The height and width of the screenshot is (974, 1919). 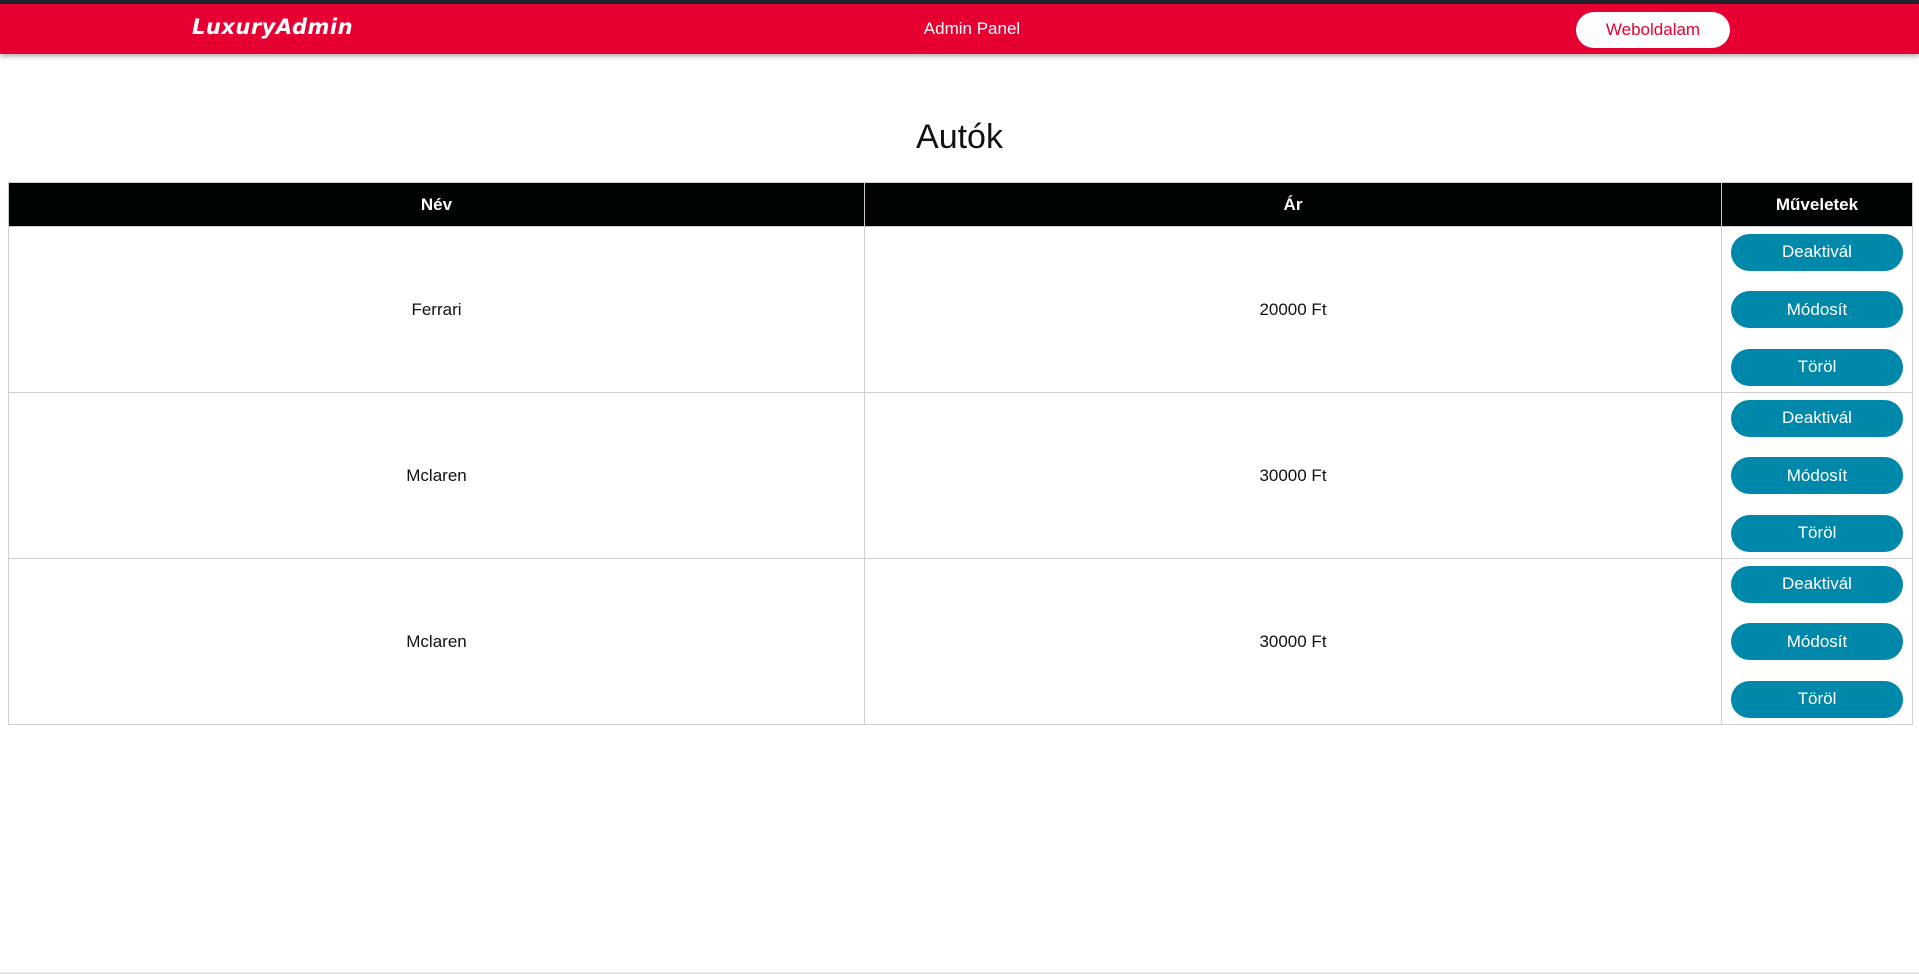 What do you see at coordinates (972, 28) in the screenshot?
I see `nav-title-text: Admin Panel` at bounding box center [972, 28].